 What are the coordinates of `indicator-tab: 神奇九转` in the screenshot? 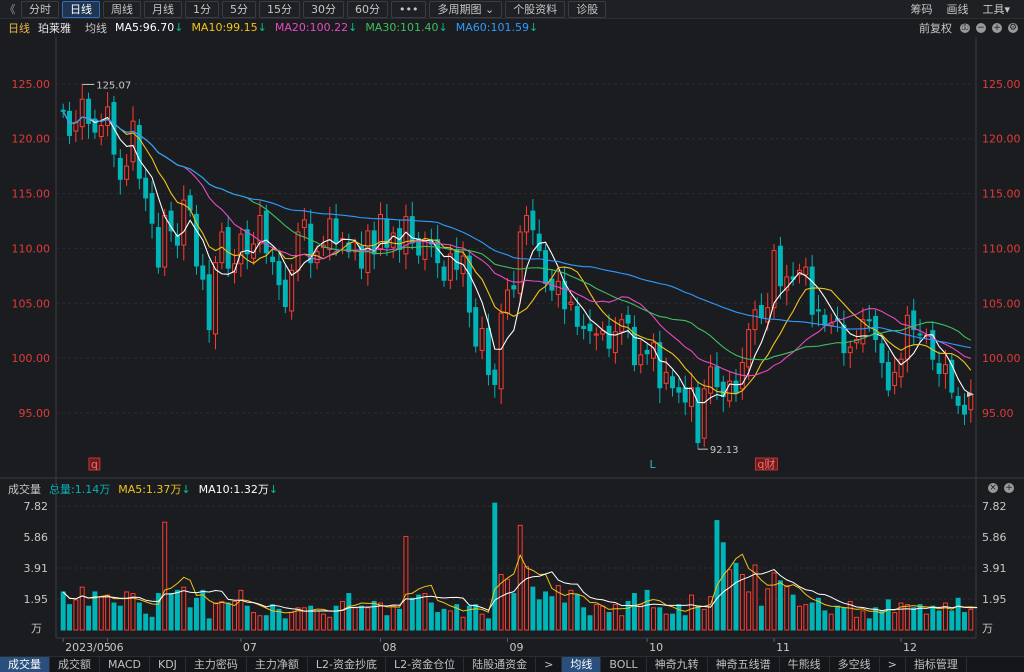 It's located at (677, 664).